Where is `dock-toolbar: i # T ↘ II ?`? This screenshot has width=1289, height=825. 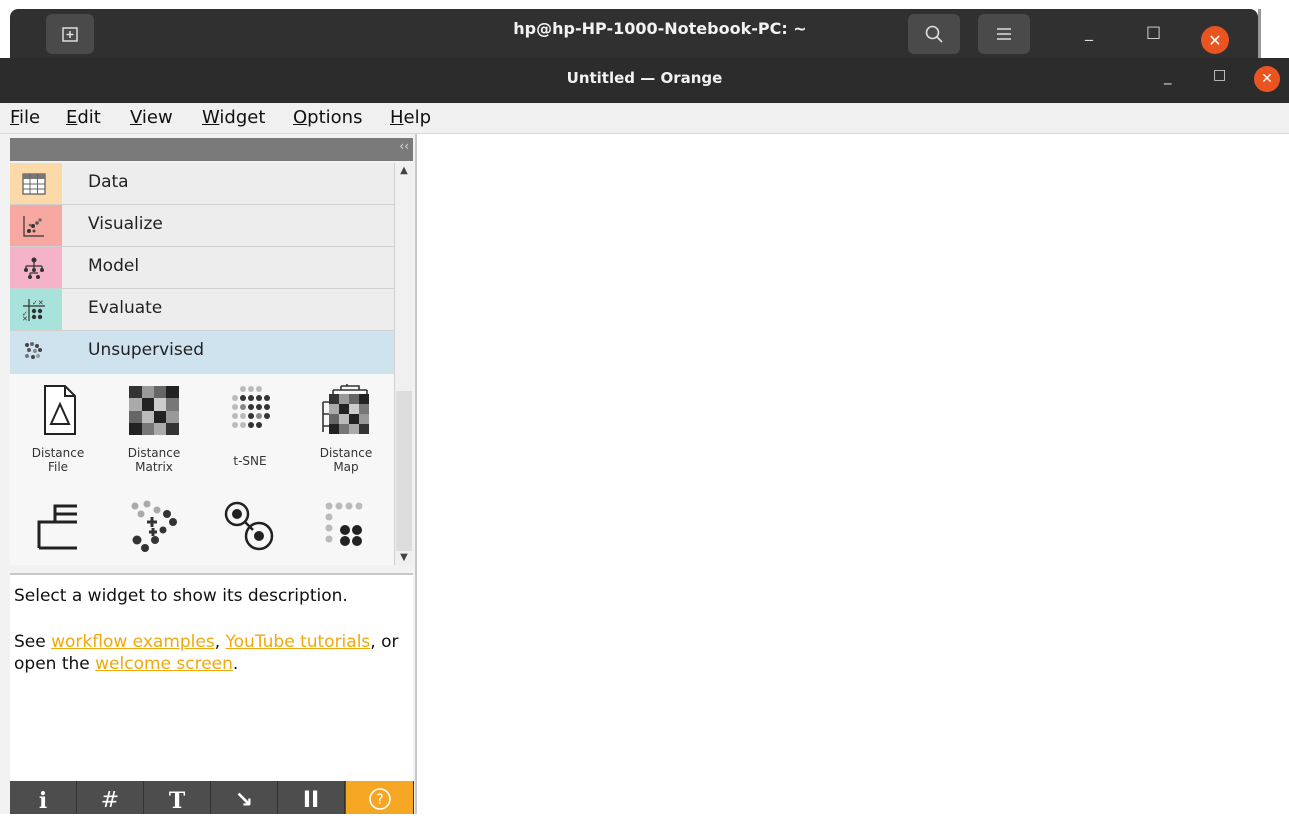
dock-toolbar: i # T ↘ II ? is located at coordinates (212, 797).